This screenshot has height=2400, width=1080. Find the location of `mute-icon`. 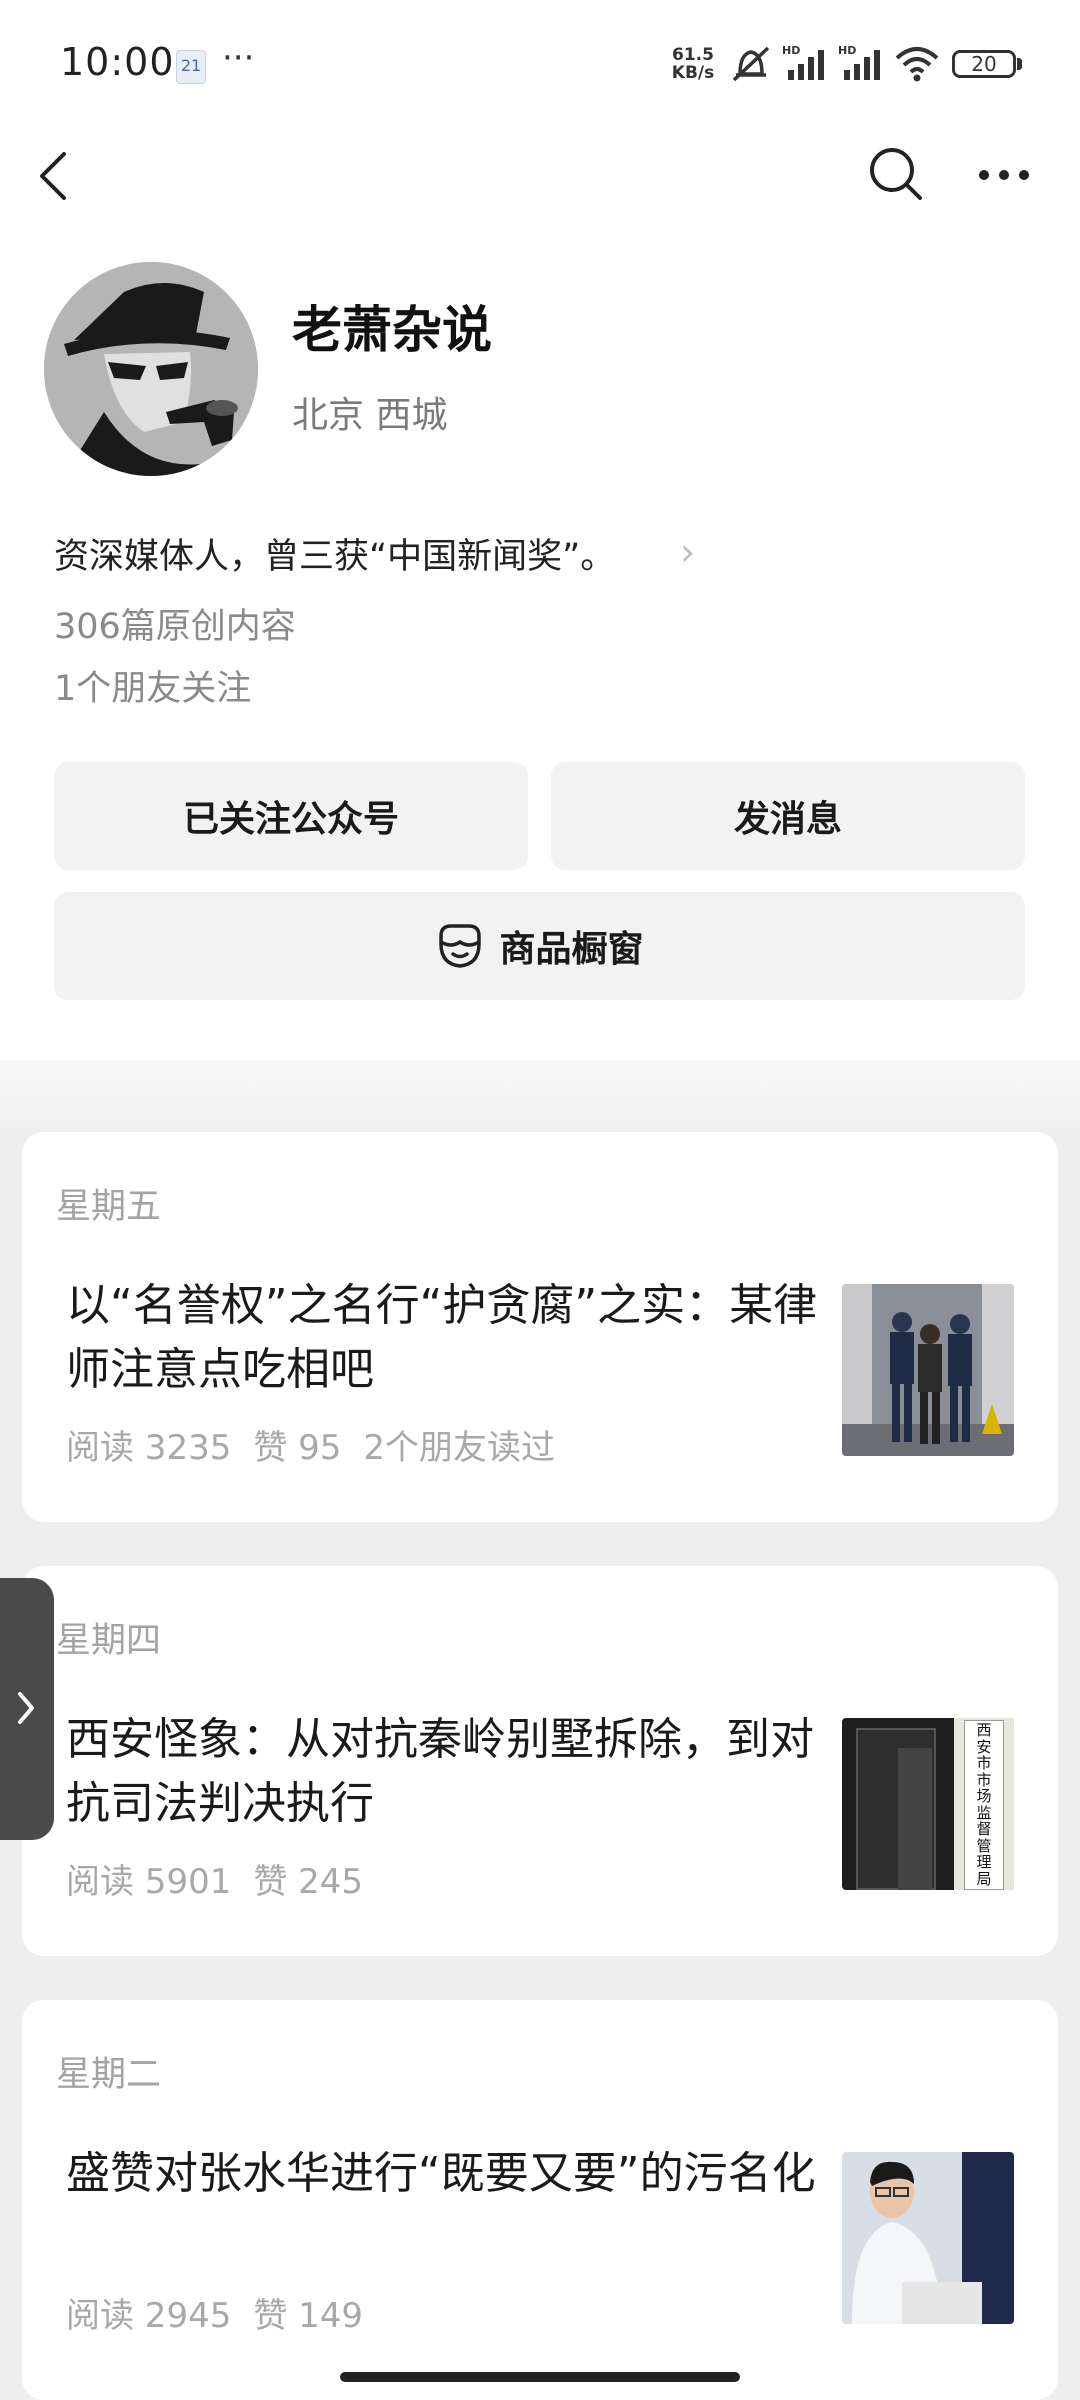

mute-icon is located at coordinates (751, 64).